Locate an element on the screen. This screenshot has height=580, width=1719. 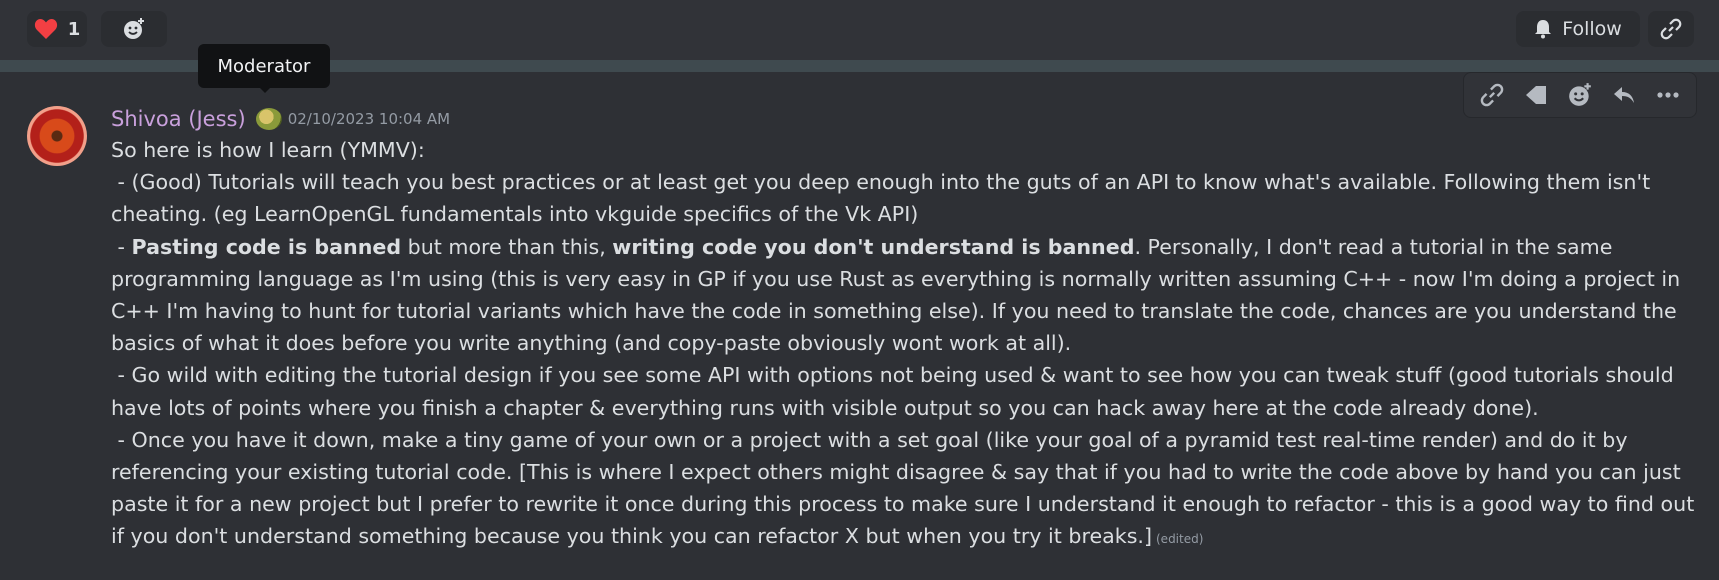
reply-button is located at coordinates (1624, 95).